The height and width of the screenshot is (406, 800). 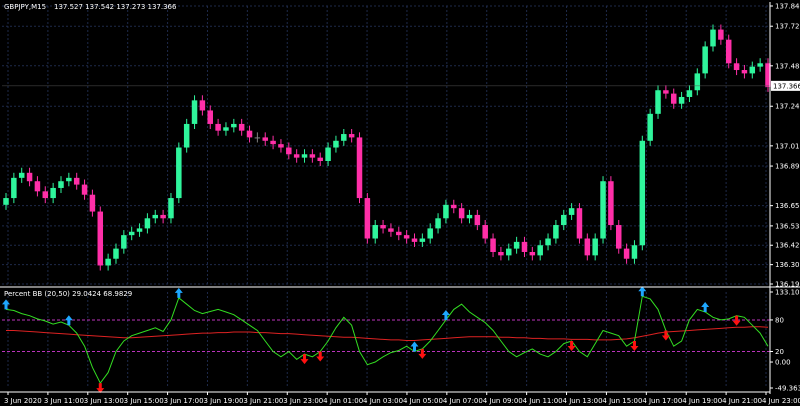 I want to click on x-tick-label: 3 Jun 17:00, so click(x=184, y=401).